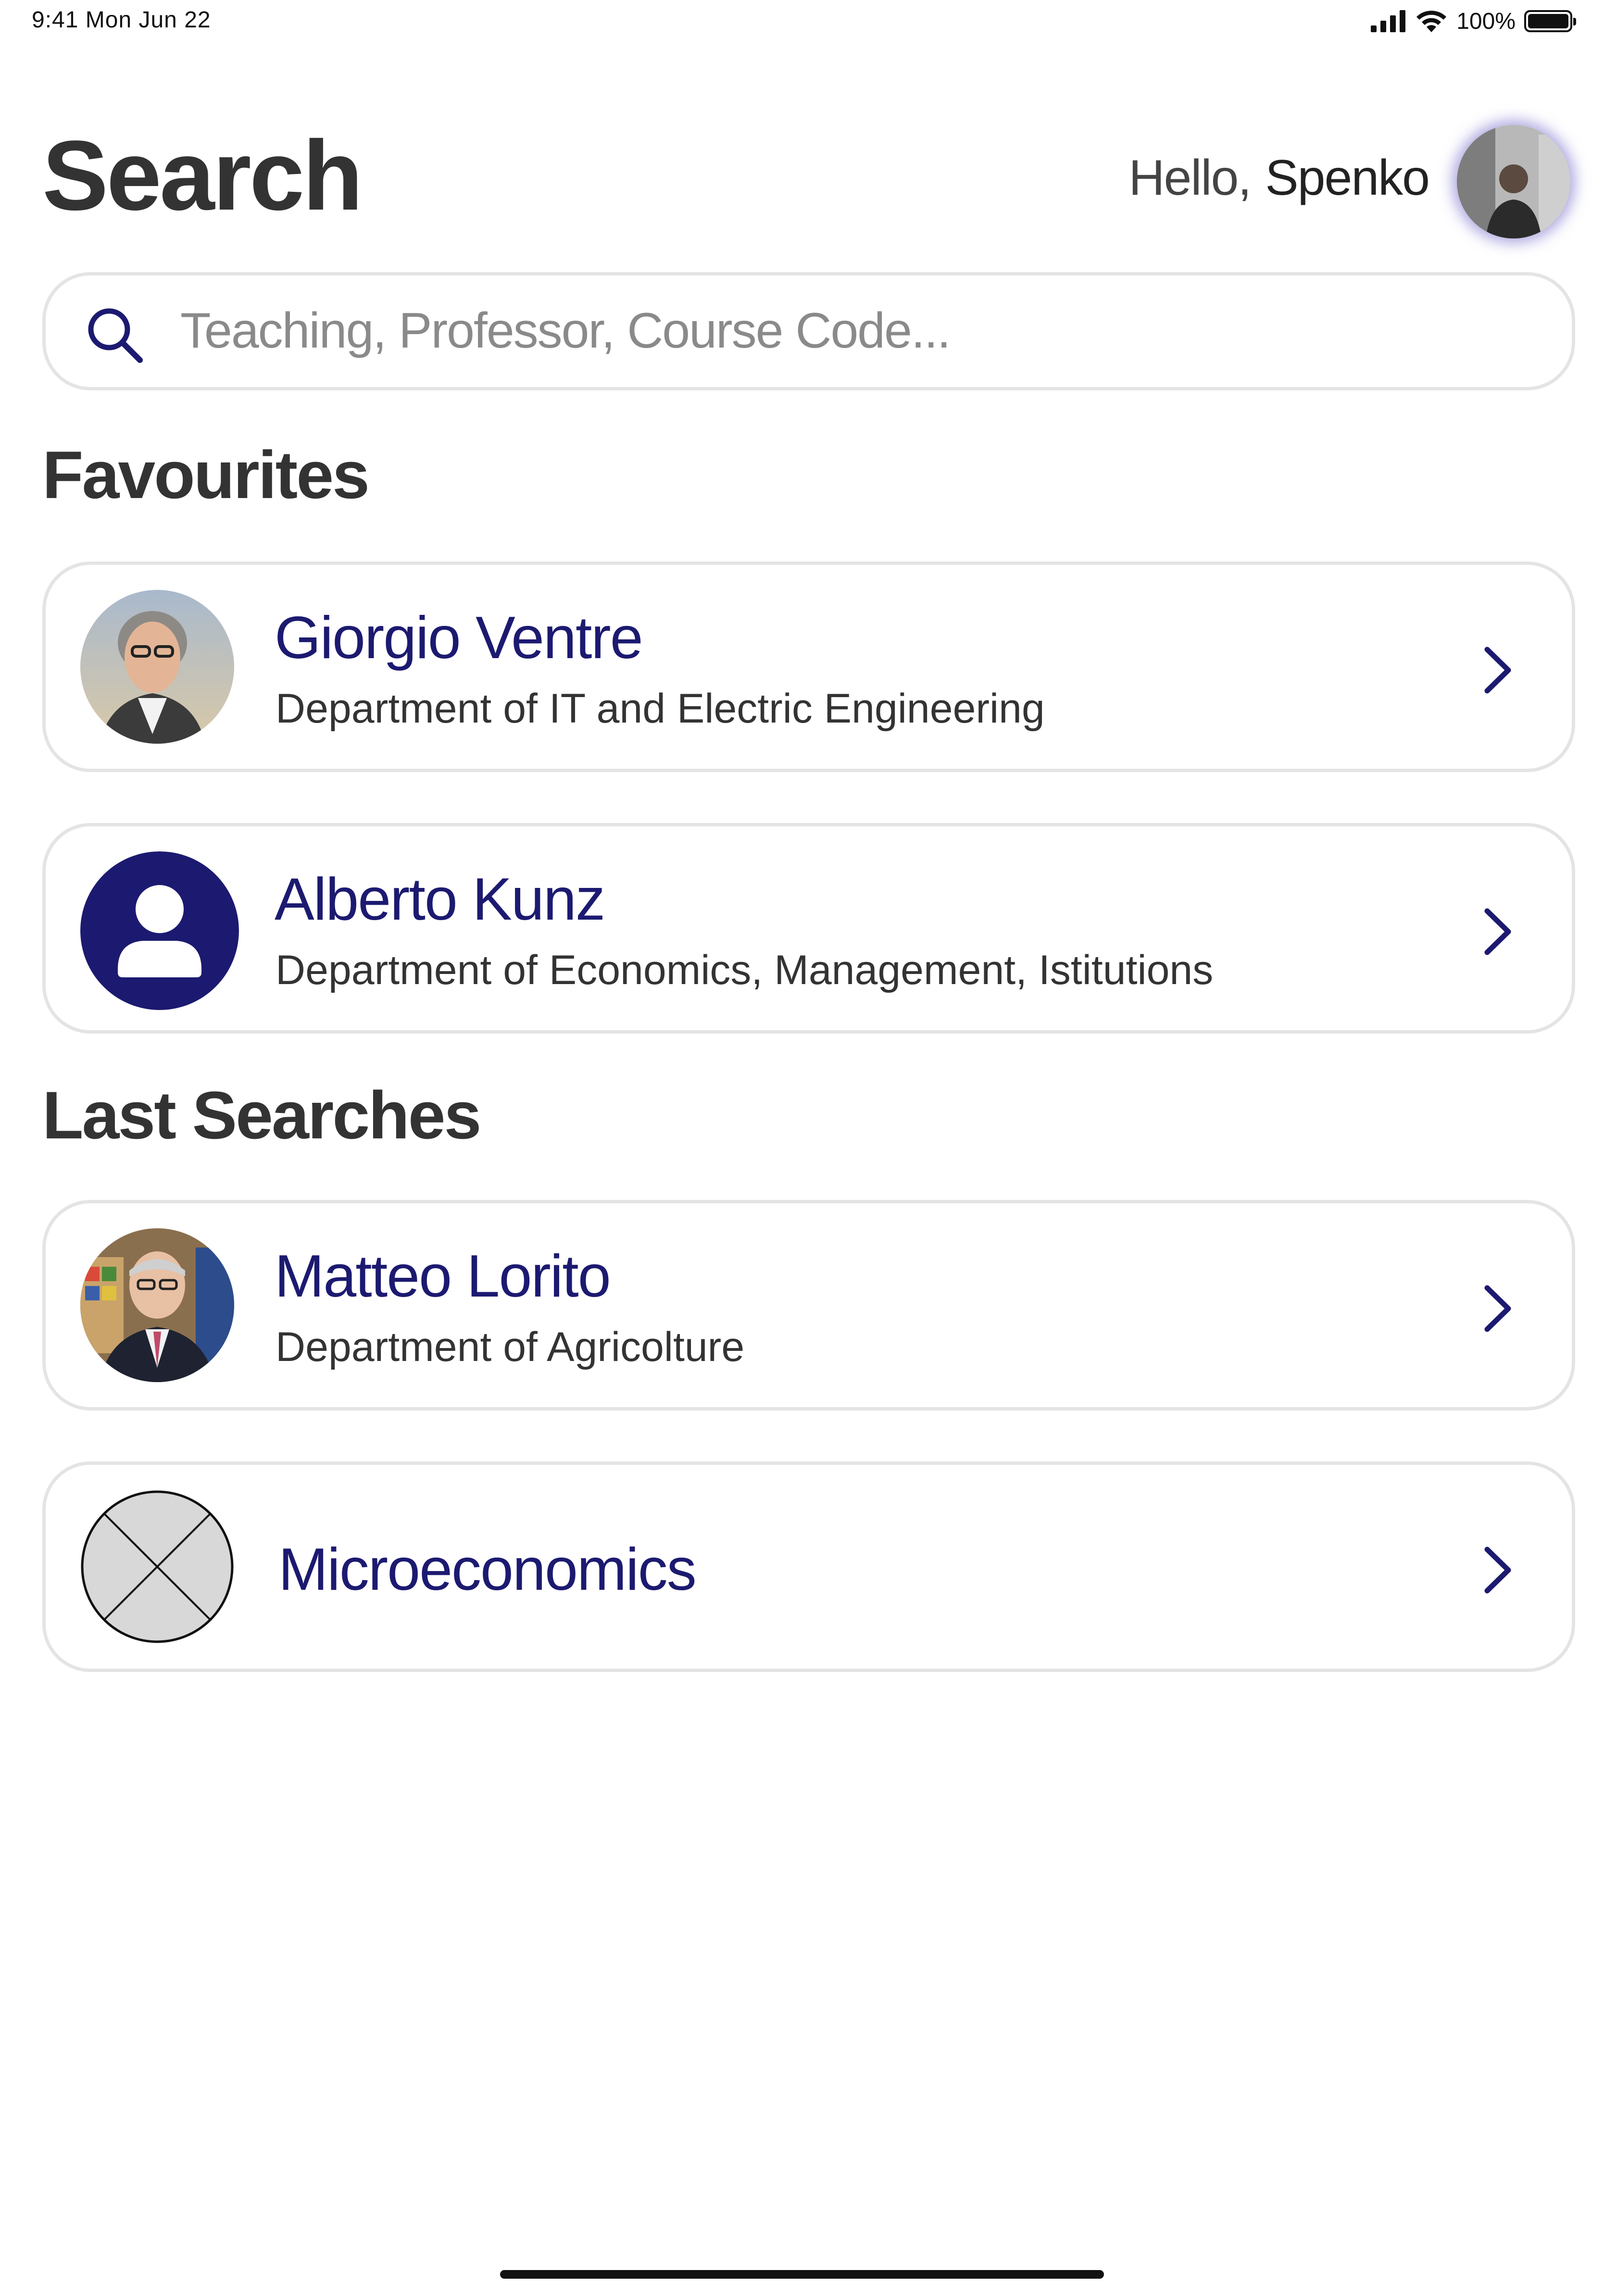 The width and height of the screenshot is (1604, 2296). I want to click on user-avatar, so click(1513, 181).